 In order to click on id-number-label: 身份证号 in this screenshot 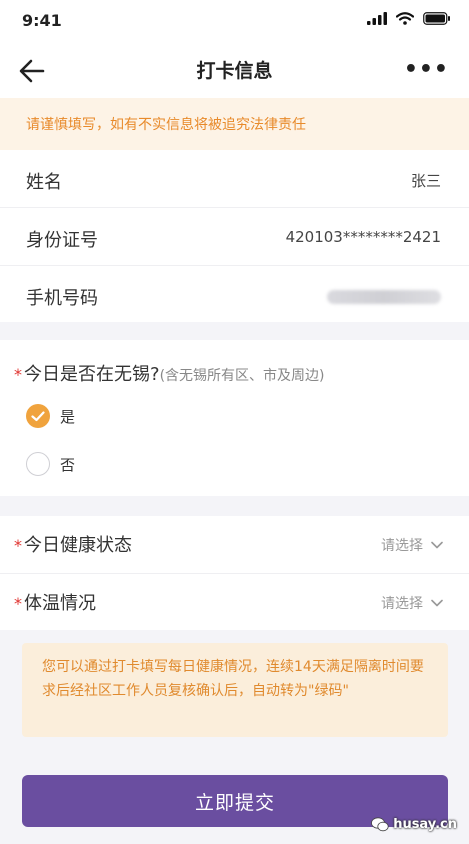, I will do `click(62, 240)`.